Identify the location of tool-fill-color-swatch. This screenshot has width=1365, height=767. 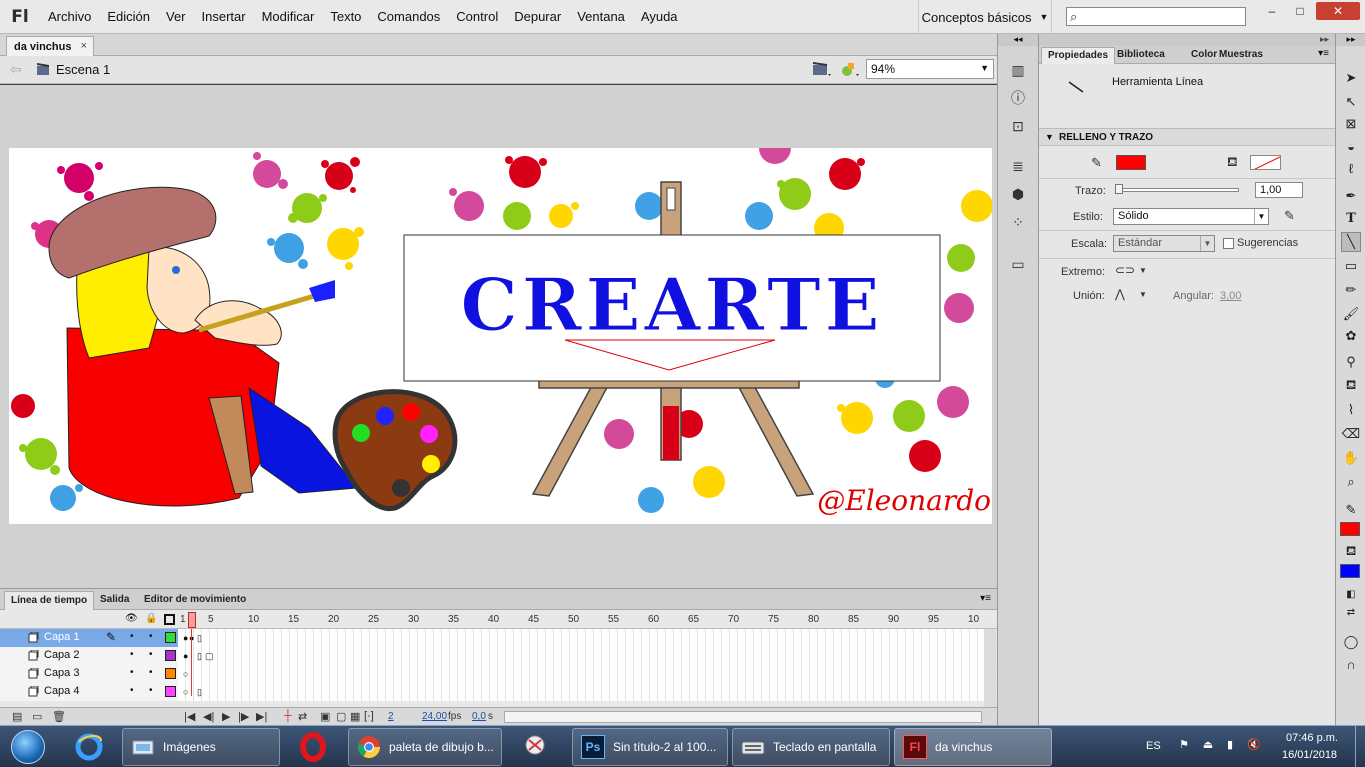
(1350, 571).